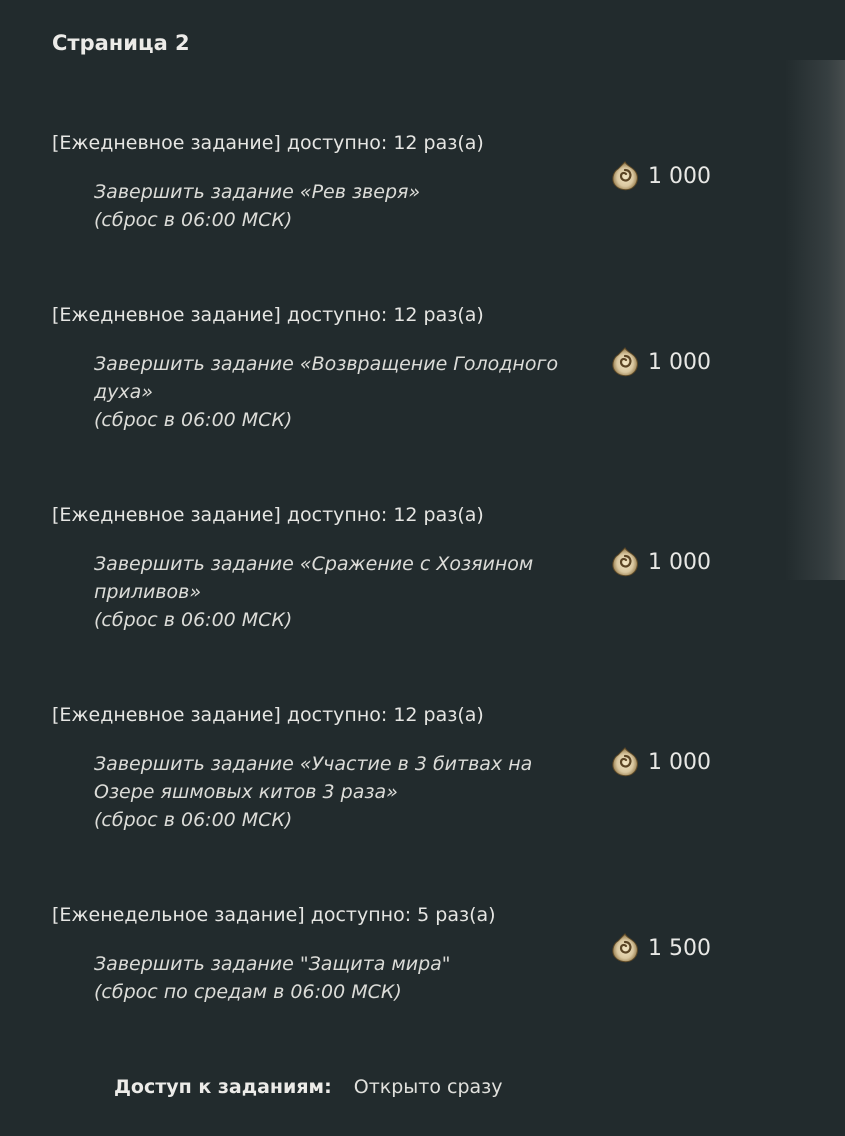  What do you see at coordinates (223, 1087) in the screenshot?
I see `access-label: Доступ к заданиям:` at bounding box center [223, 1087].